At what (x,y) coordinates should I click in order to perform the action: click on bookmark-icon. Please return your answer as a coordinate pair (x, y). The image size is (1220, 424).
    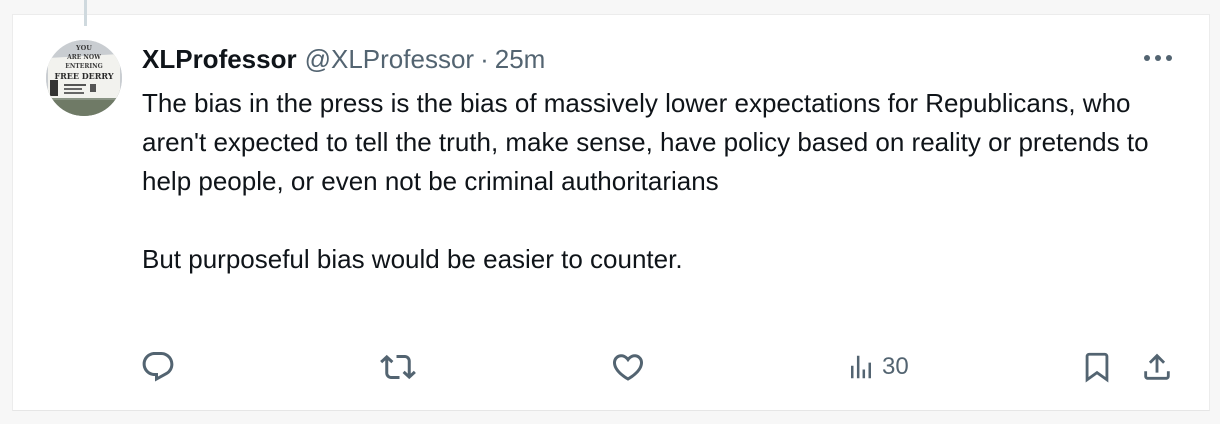
    Looking at the image, I should click on (1097, 367).